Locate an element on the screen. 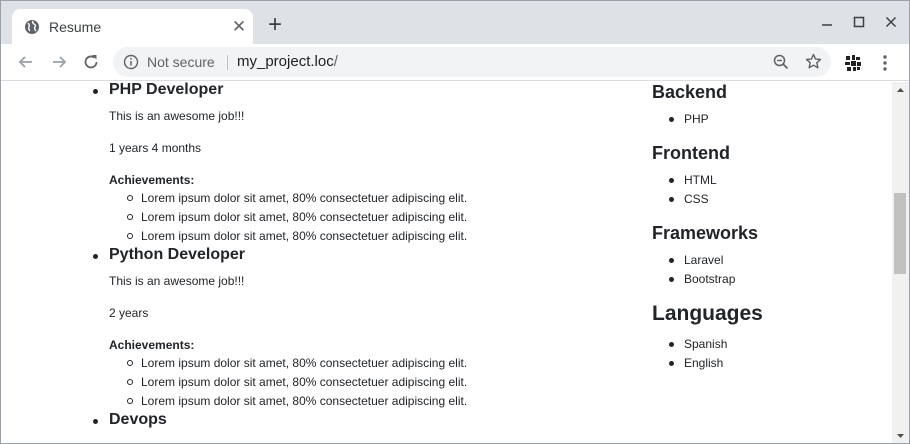 The height and width of the screenshot is (444, 910). tab-close-icon: ✕ is located at coordinates (239, 27).